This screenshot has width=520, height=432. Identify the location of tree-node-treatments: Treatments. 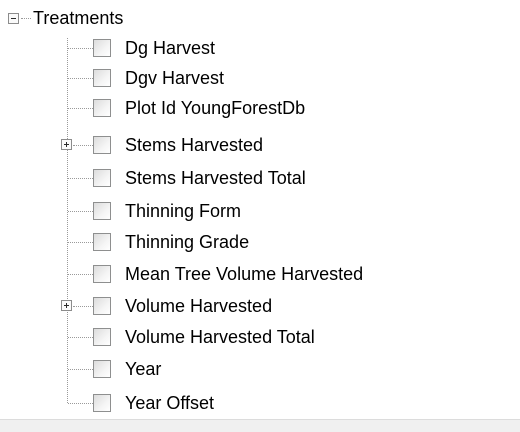
(65, 18).